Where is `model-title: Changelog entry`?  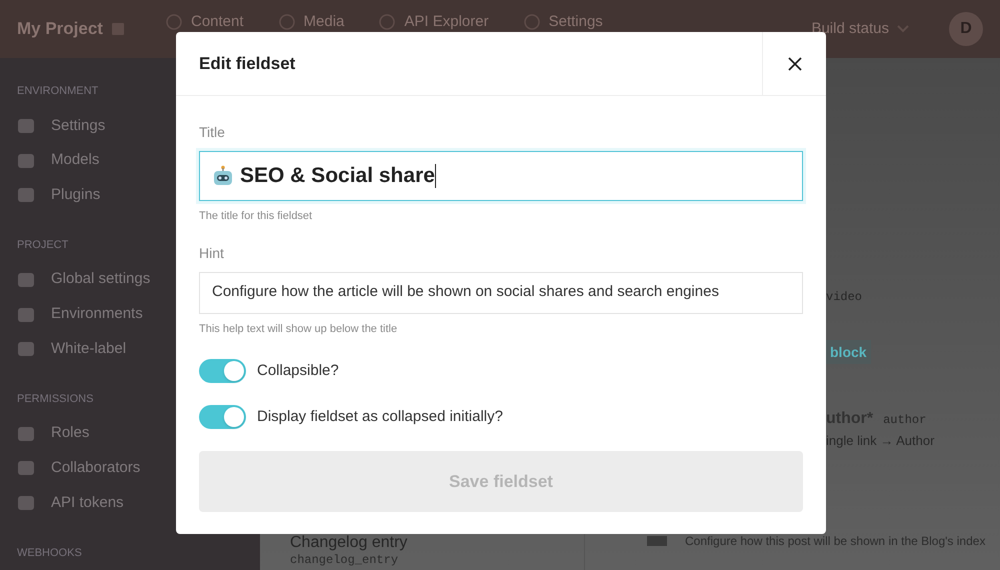 model-title: Changelog entry is located at coordinates (349, 543).